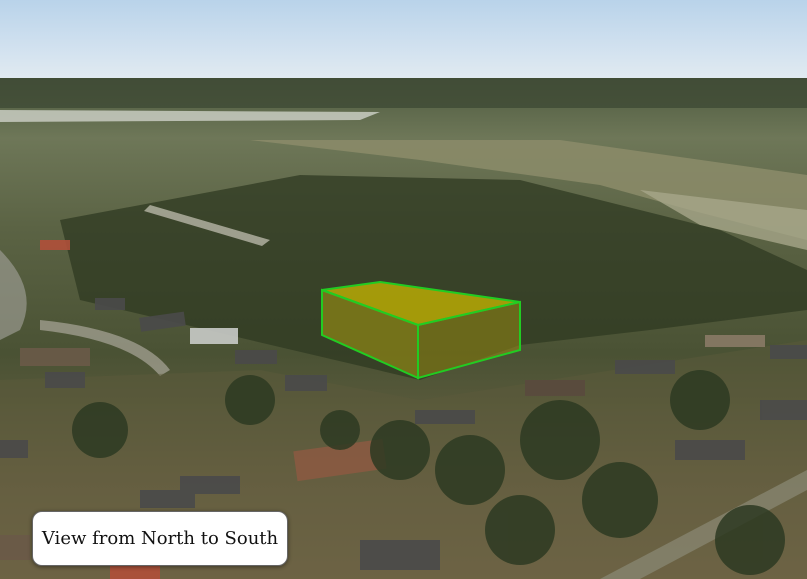  I want to click on distant-clearing, so click(190, 116).